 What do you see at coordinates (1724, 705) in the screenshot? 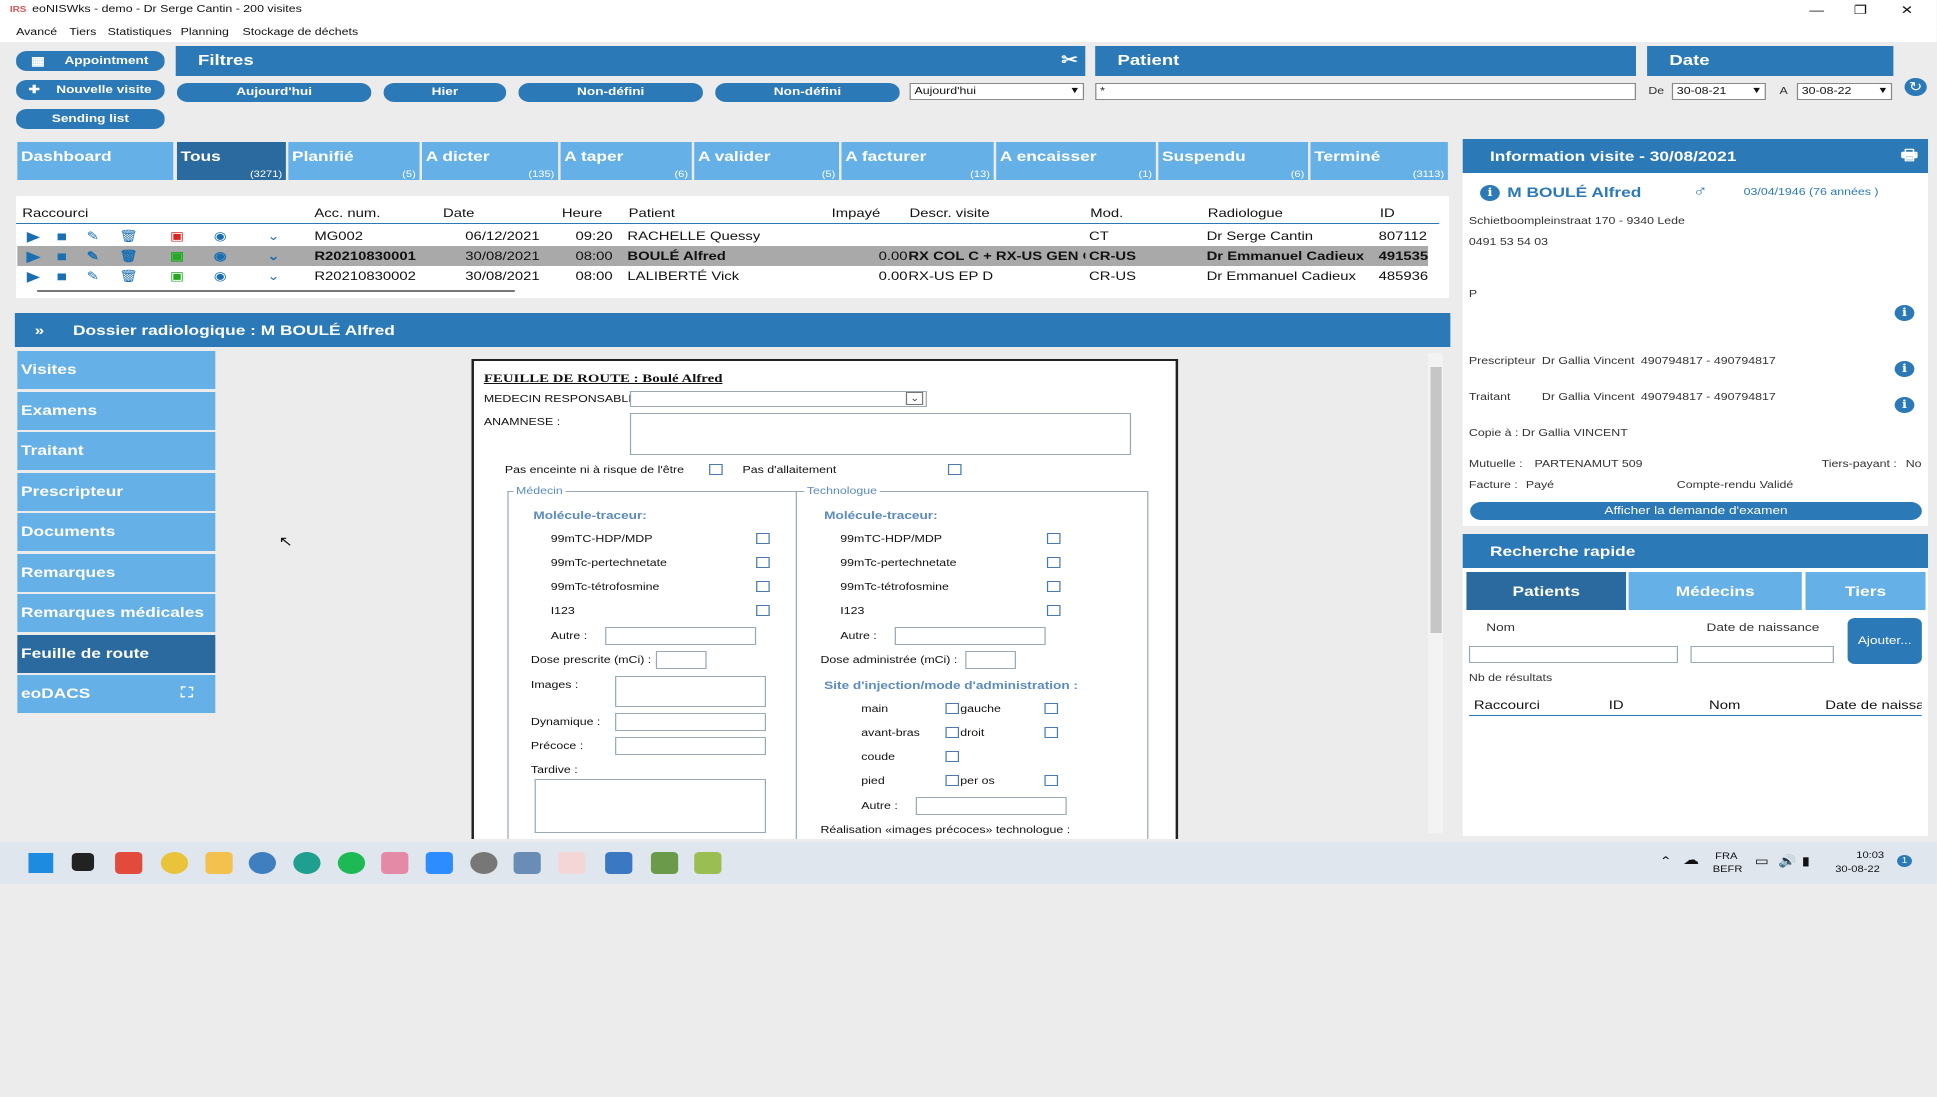
I see `search-col-nom: Nom` at bounding box center [1724, 705].